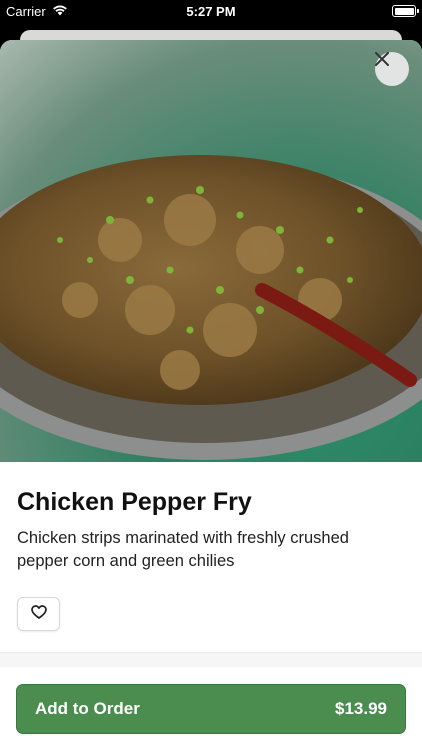  Describe the element at coordinates (60, 11) in the screenshot. I see `wifi-icon` at that location.